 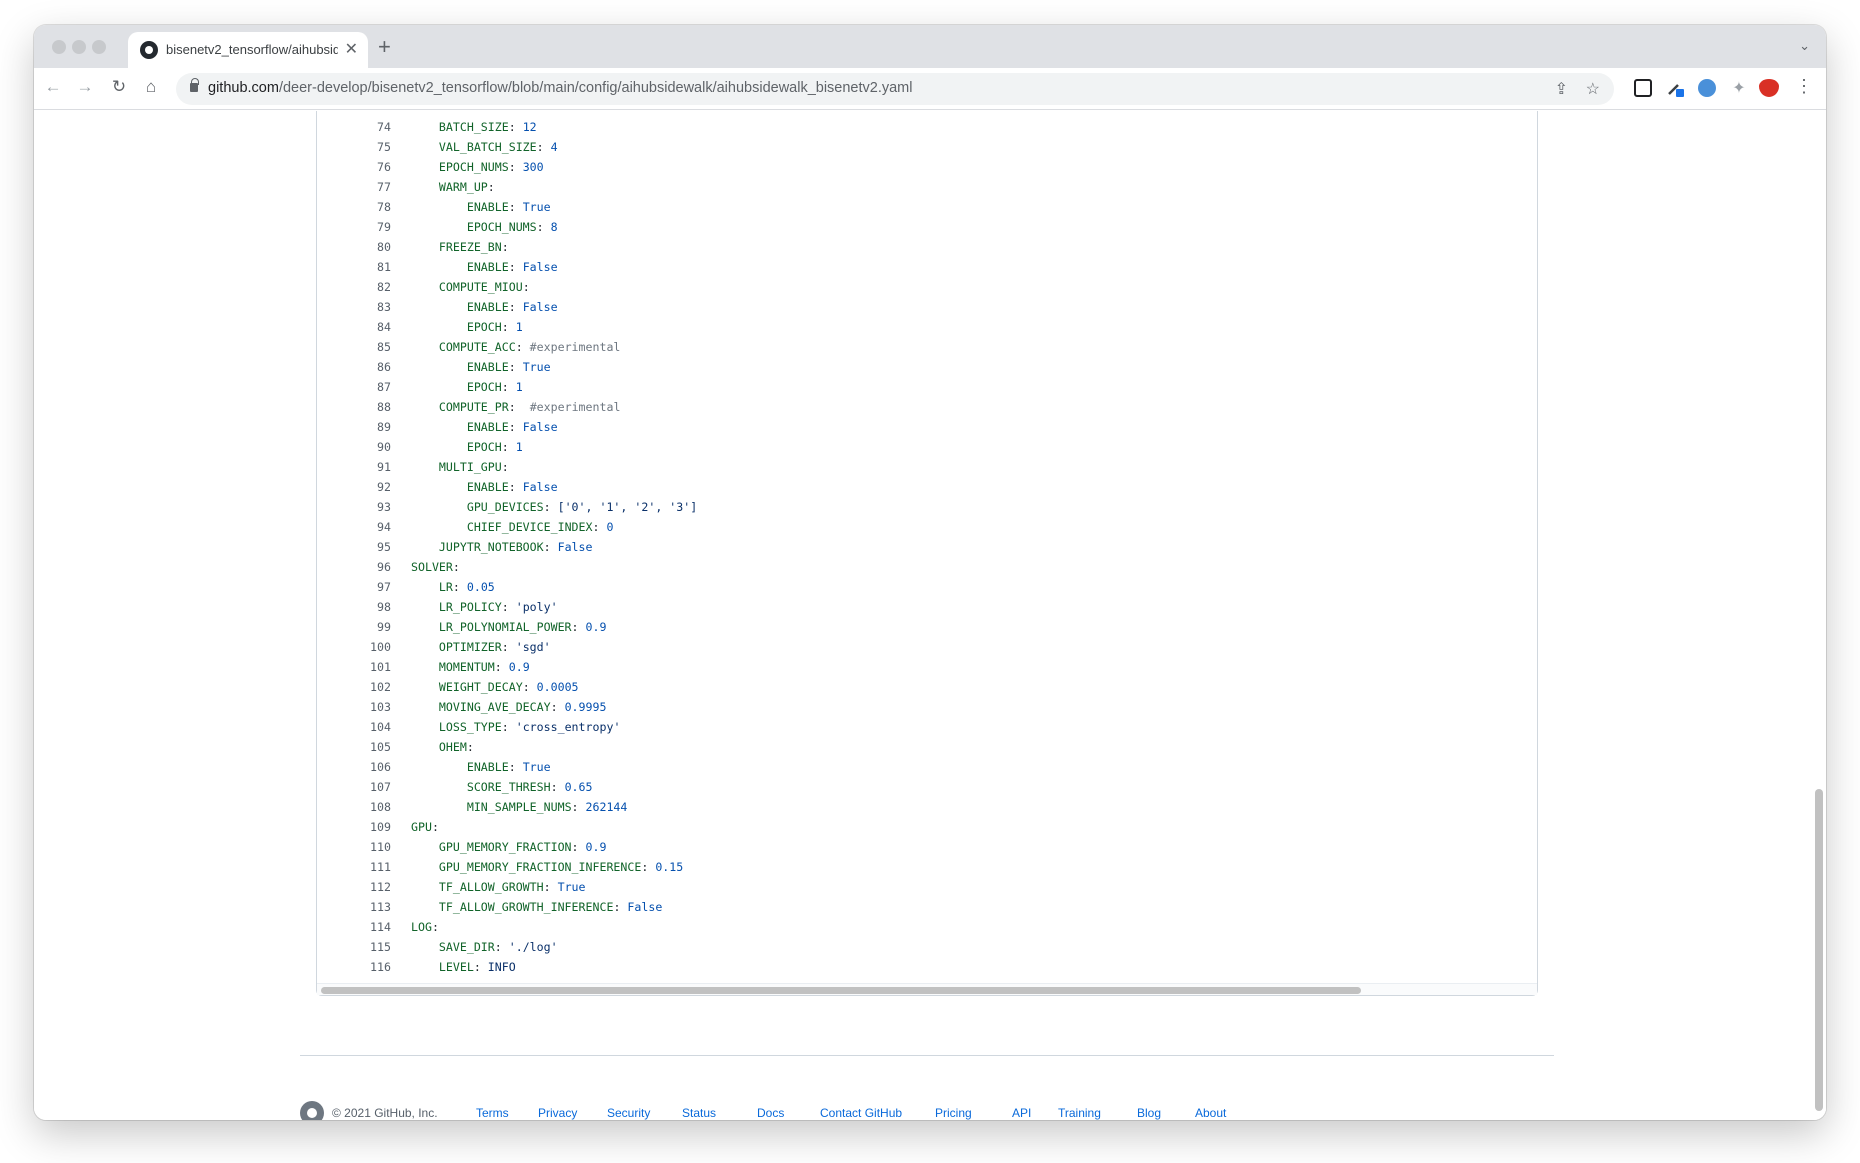 What do you see at coordinates (1561, 89) in the screenshot?
I see `share-icon: ⇪` at bounding box center [1561, 89].